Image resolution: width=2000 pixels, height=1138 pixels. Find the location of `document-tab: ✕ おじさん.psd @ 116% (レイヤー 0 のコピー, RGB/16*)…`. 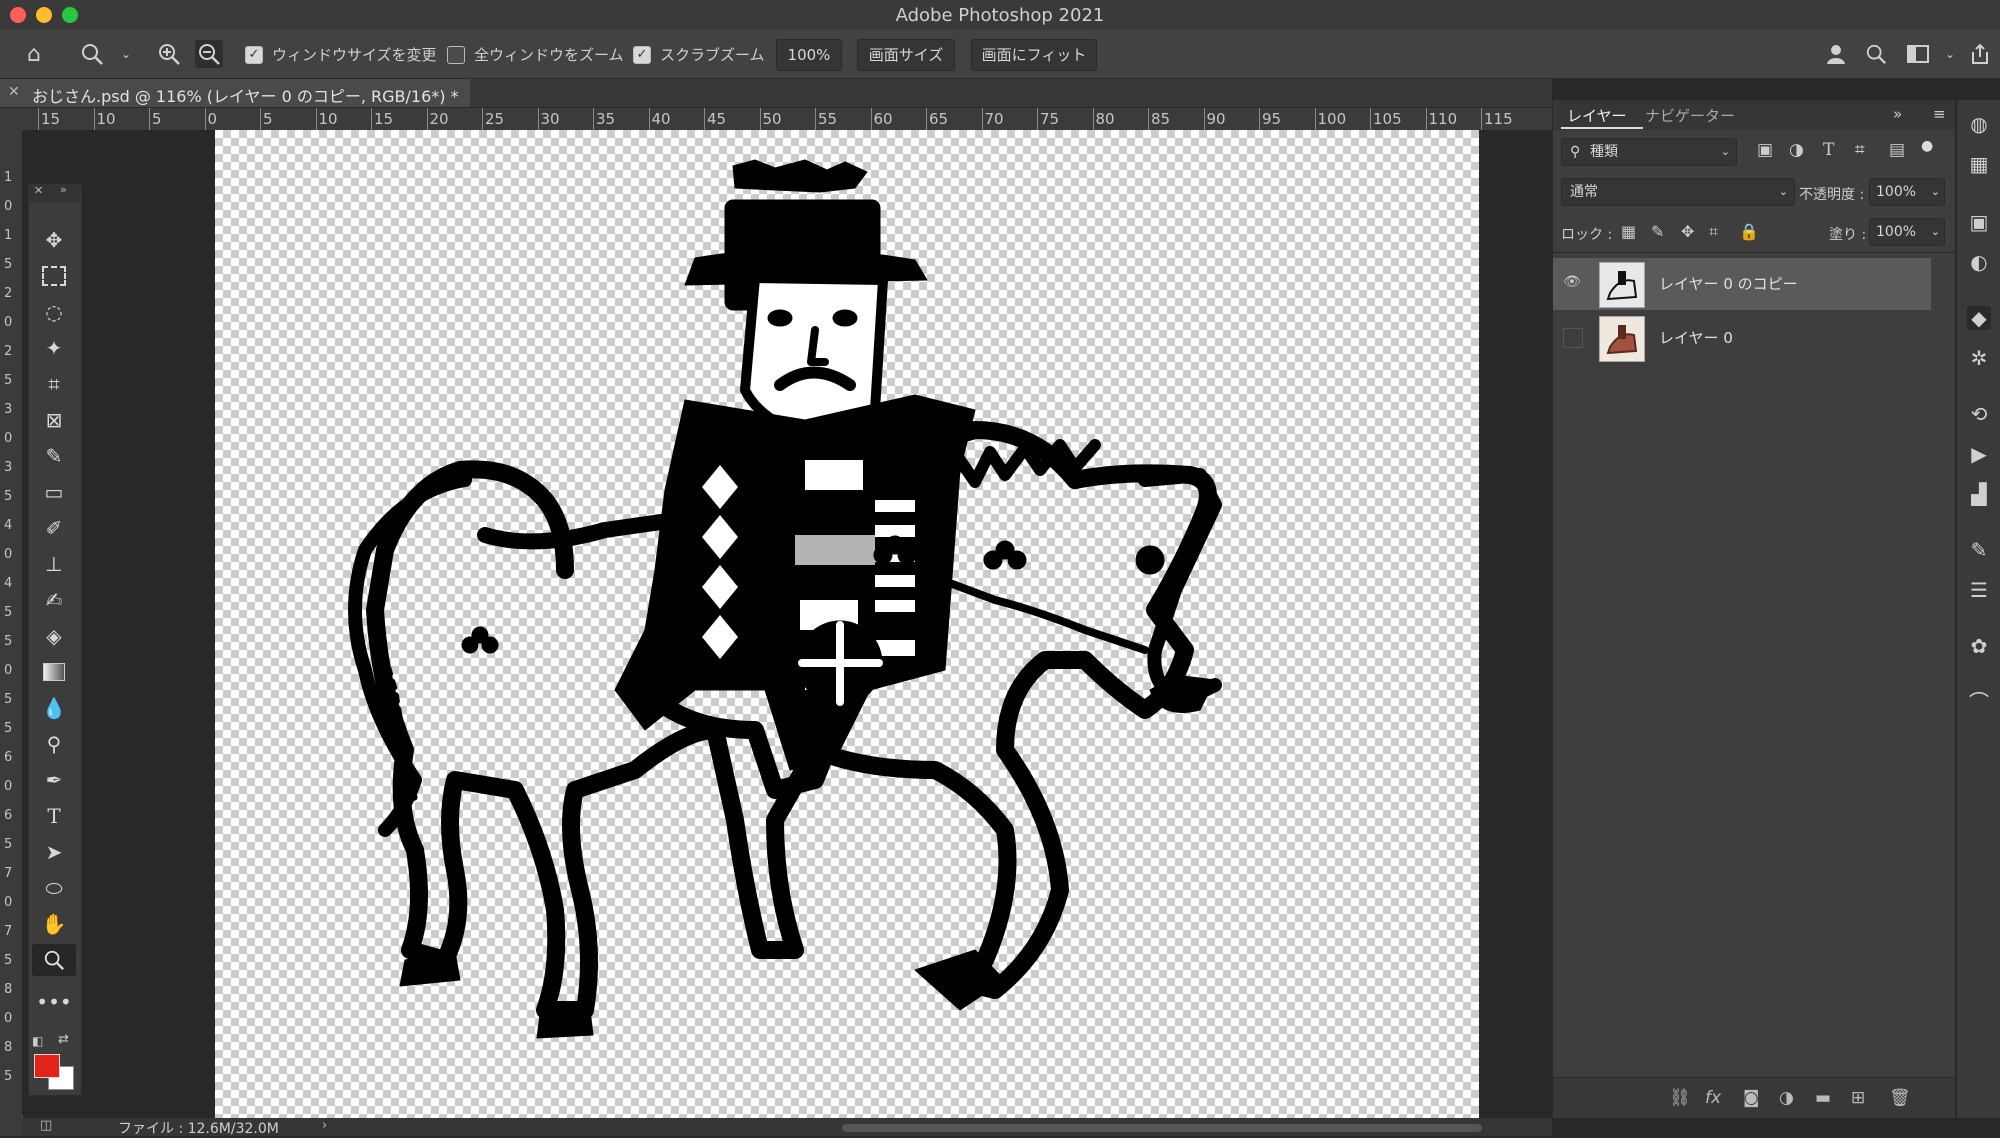

document-tab: ✕ おじさん.psd @ 116% (レイヤー 0 のコピー, RGB/16*)… is located at coordinates (235, 93).